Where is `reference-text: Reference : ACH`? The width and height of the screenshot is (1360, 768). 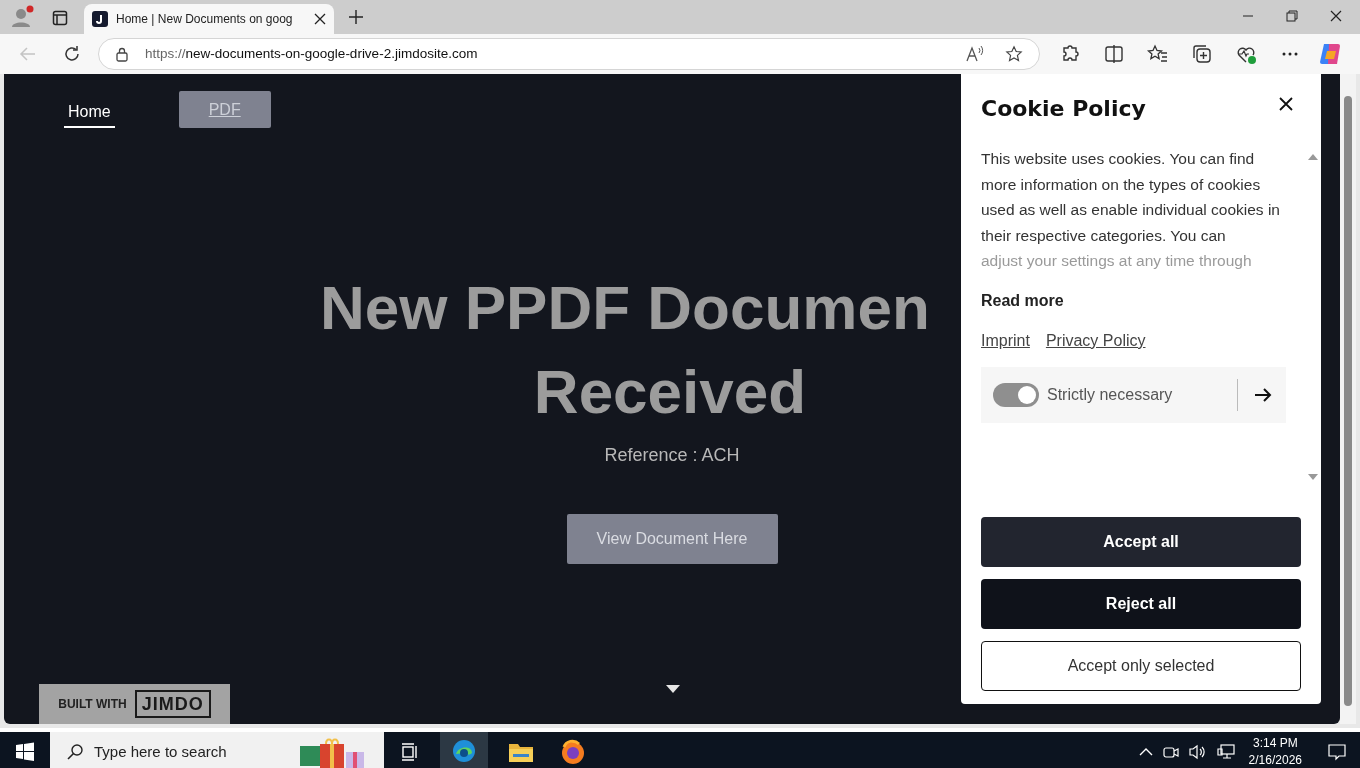
reference-text: Reference : ACH is located at coordinates (672, 455).